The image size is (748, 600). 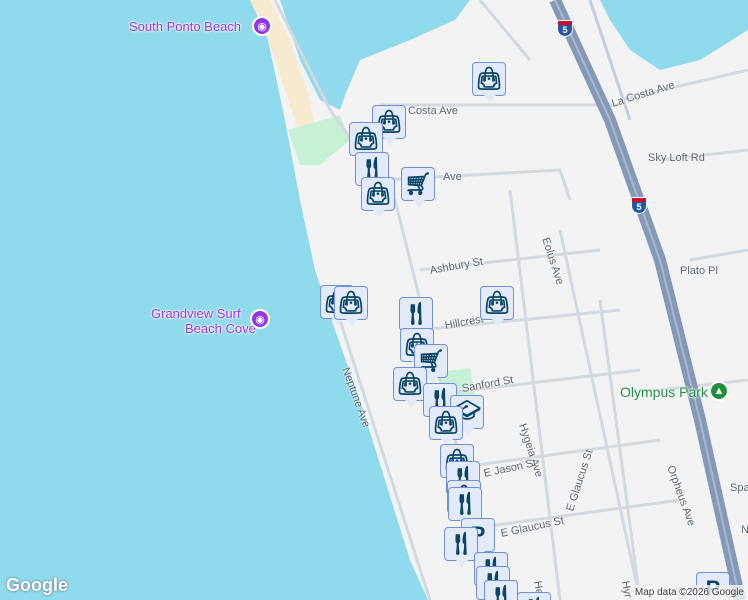 I want to click on street-label: N, so click(x=744, y=530).